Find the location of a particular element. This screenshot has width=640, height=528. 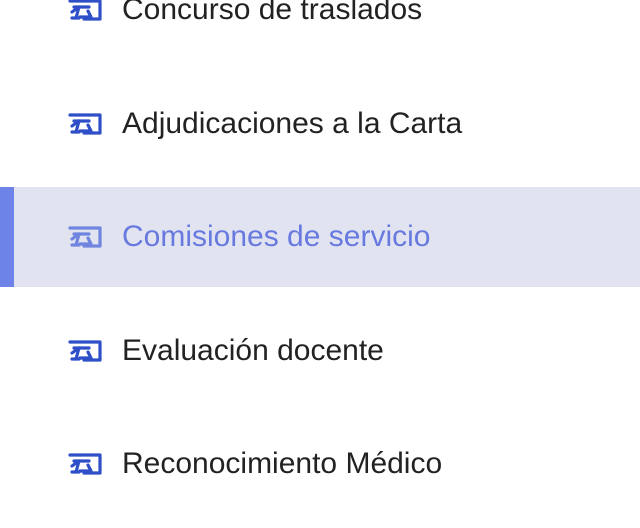

menu-item-label: Comisiones de servicio is located at coordinates (276, 236).